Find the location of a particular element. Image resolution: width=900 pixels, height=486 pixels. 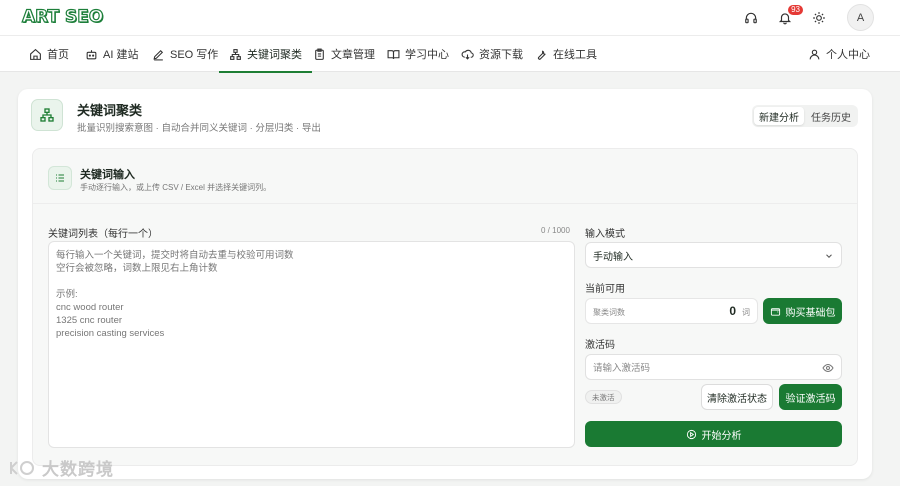

eye-icon is located at coordinates (828, 368).